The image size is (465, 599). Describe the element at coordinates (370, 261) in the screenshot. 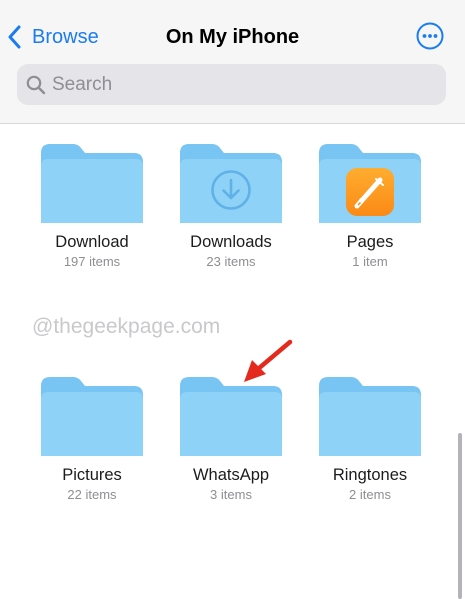

I see `folder-item-count: 1 item` at that location.